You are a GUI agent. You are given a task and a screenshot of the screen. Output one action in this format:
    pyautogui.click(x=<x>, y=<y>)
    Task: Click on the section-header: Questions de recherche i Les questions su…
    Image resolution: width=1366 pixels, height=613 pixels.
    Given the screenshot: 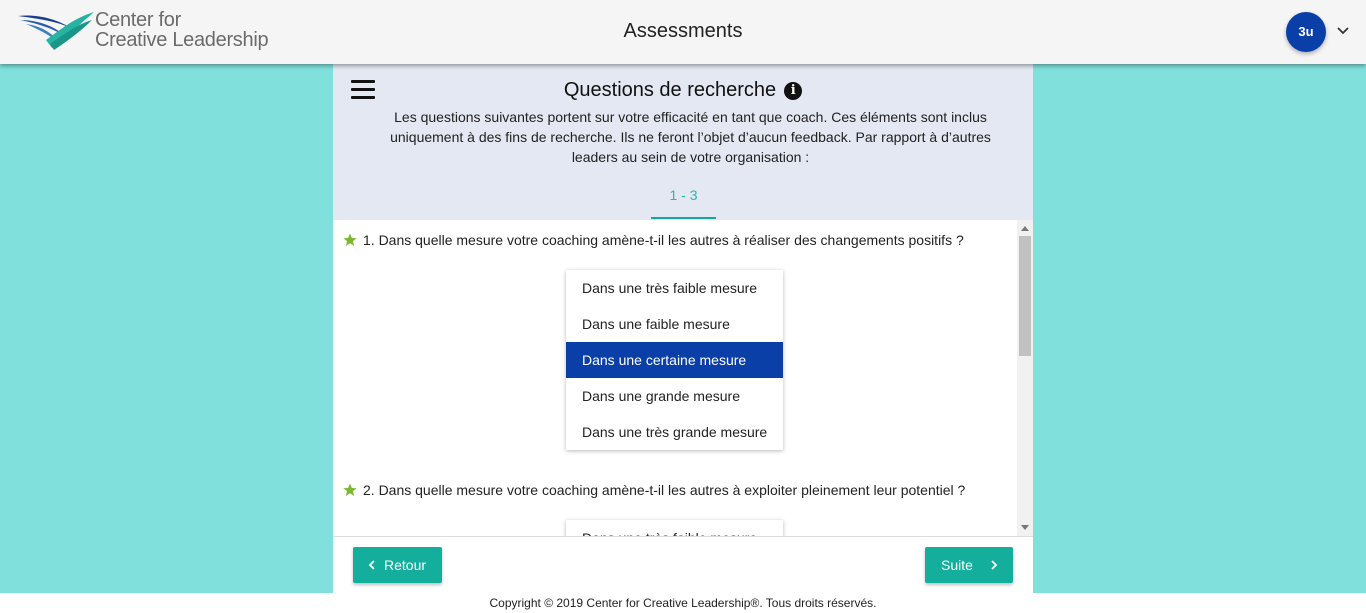 What is the action you would take?
    pyautogui.click(x=683, y=142)
    